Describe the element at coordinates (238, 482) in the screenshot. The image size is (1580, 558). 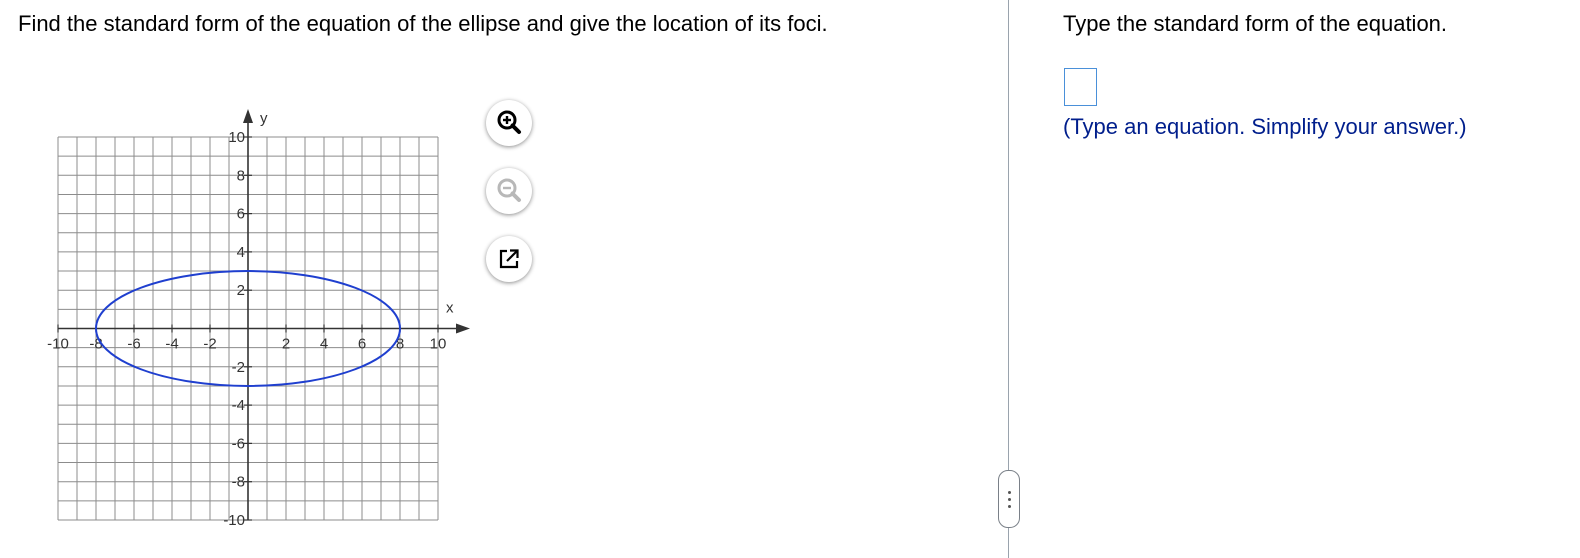
I see `y-tick-label: -8` at that location.